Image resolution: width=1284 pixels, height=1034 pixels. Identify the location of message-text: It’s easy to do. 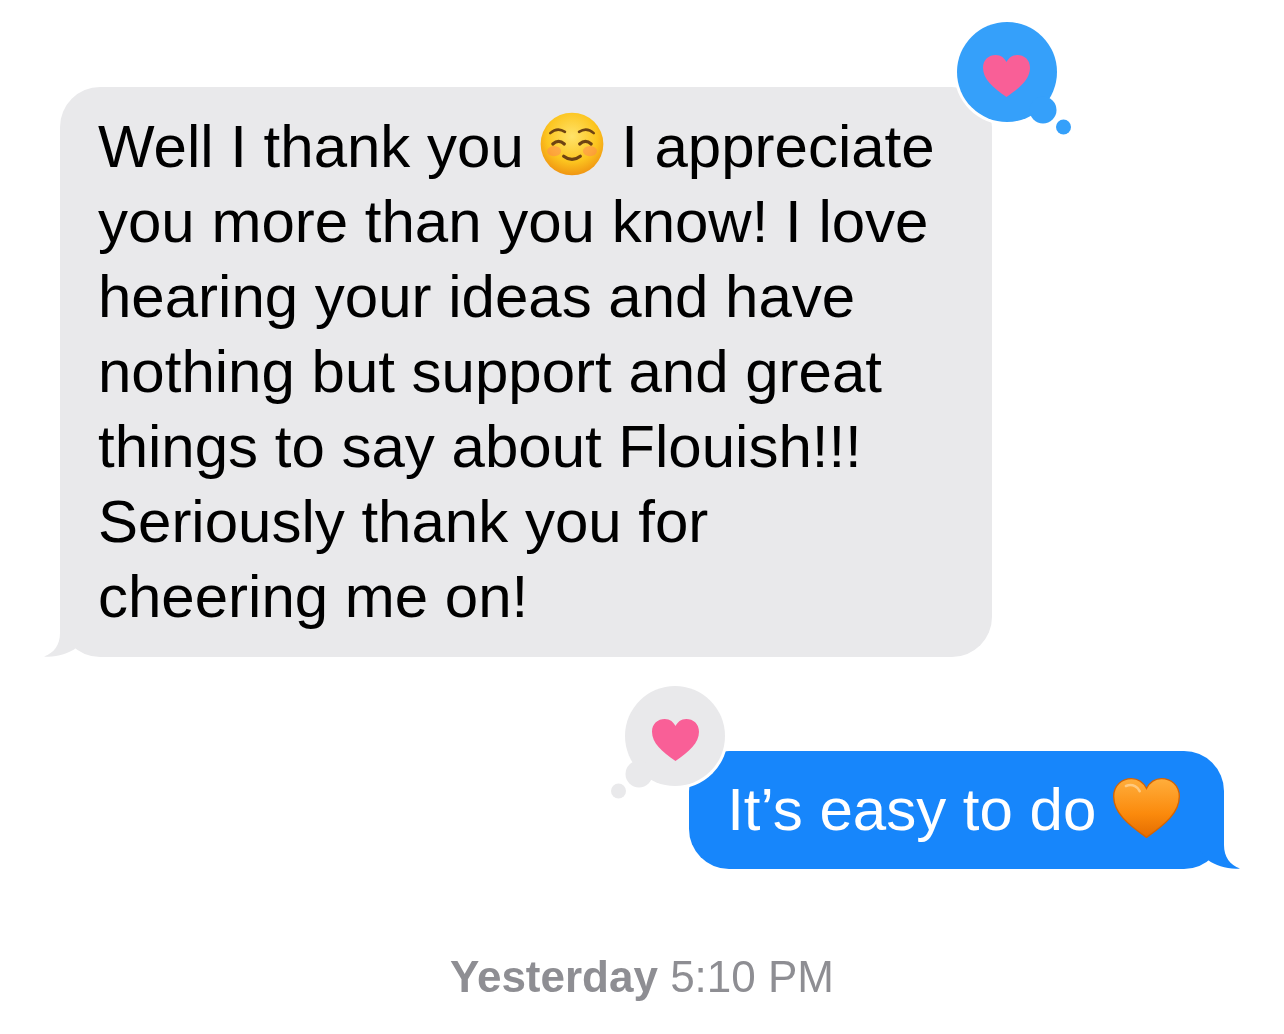
(953, 809).